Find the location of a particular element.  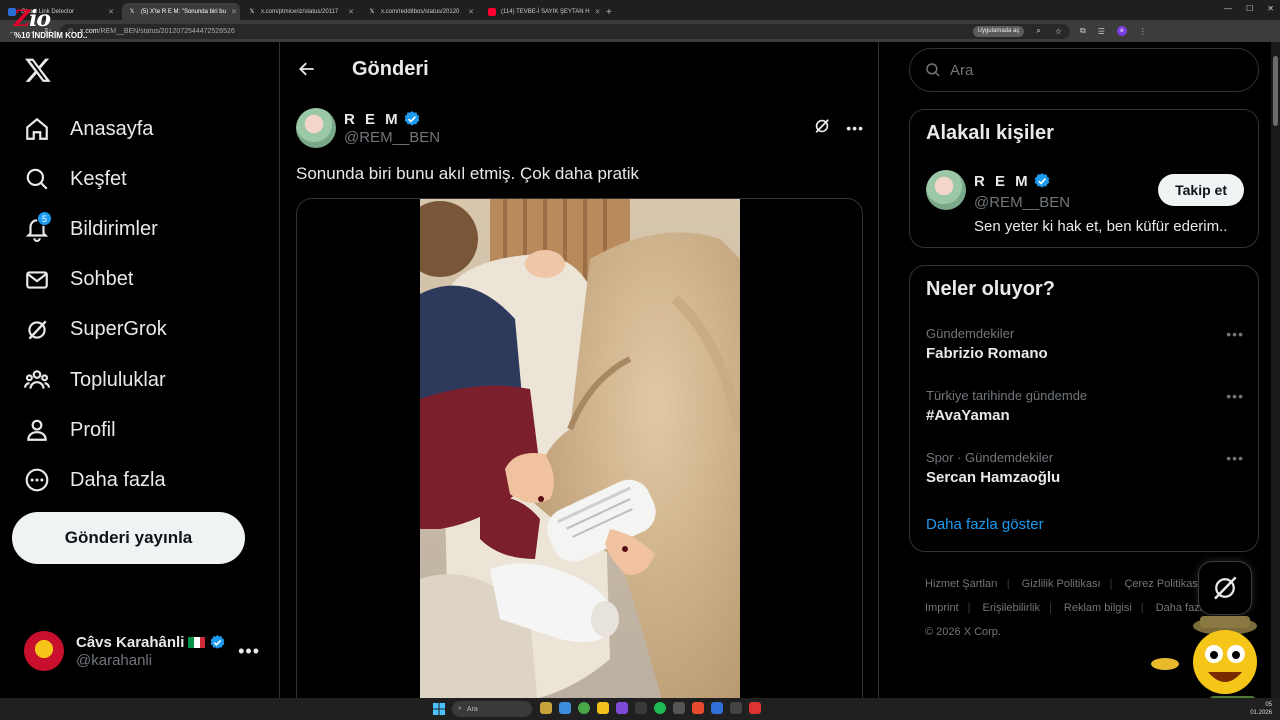

trend-item: Gündemdekiler Fabrizio Romano ••• is located at coordinates (1085, 344).